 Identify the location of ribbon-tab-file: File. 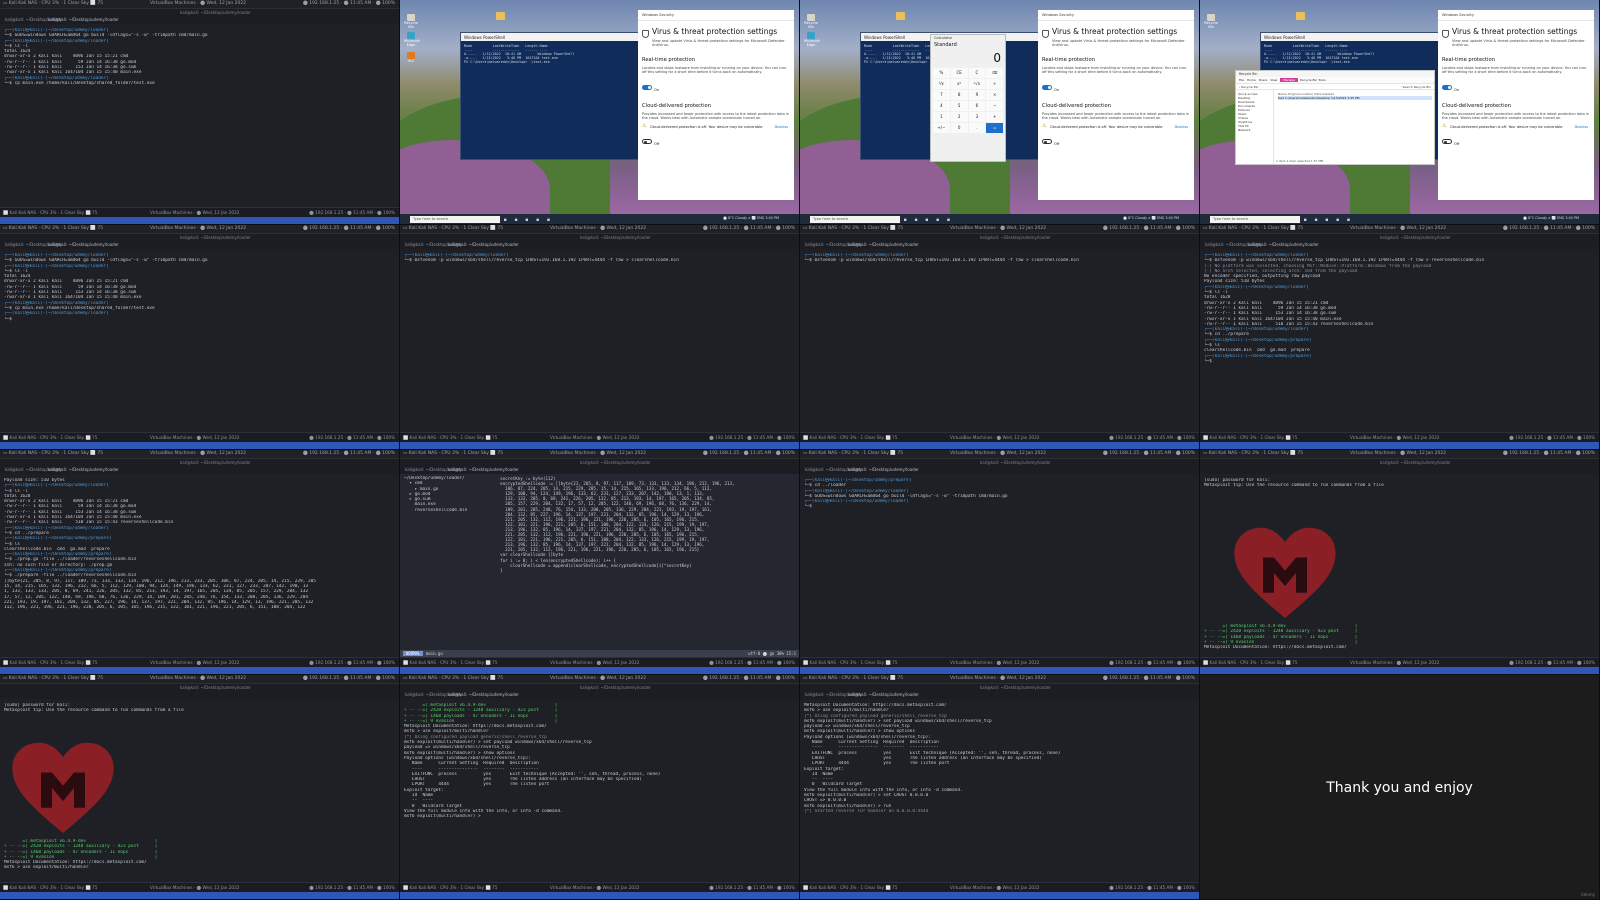
(1241, 80).